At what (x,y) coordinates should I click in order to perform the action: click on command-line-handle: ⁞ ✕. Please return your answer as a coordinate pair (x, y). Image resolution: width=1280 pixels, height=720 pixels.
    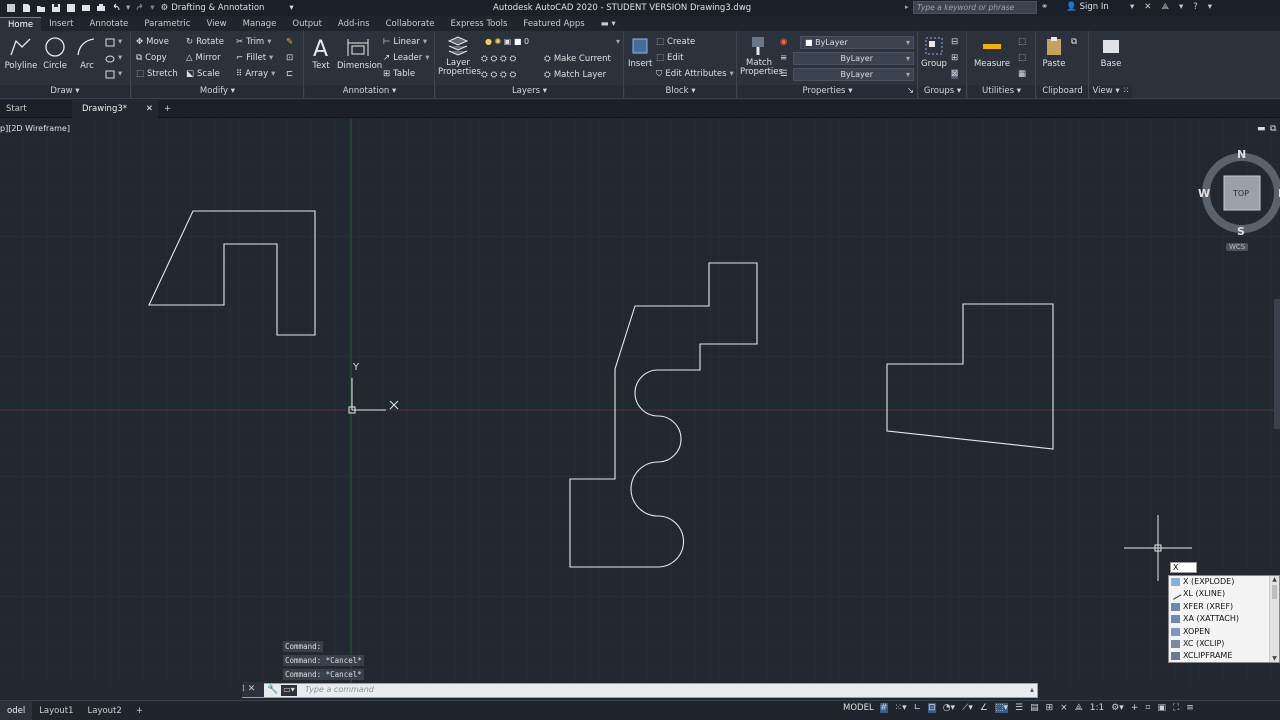
    Looking at the image, I should click on (253, 689).